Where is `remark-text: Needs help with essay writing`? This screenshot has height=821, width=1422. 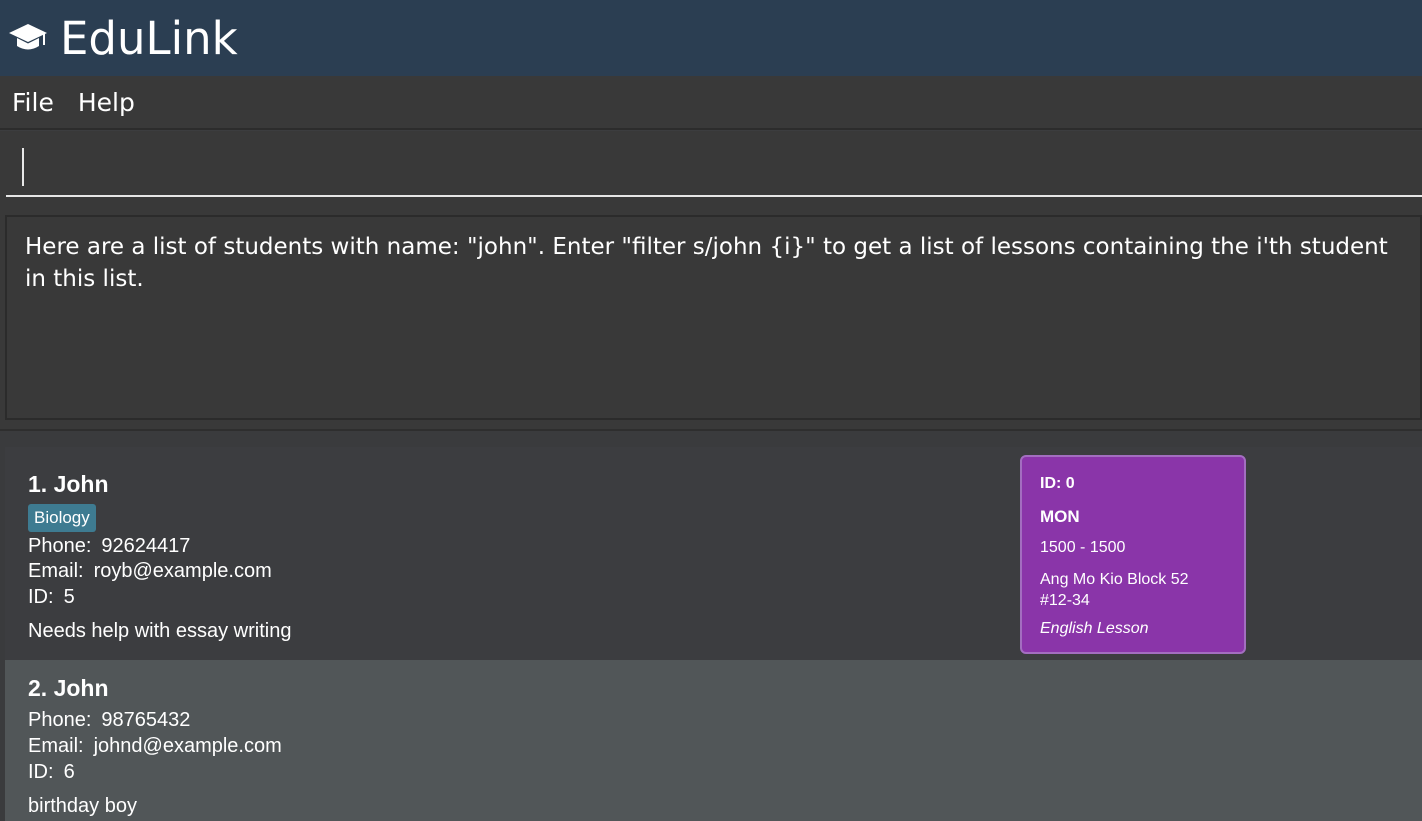 remark-text: Needs help with essay writing is located at coordinates (160, 631).